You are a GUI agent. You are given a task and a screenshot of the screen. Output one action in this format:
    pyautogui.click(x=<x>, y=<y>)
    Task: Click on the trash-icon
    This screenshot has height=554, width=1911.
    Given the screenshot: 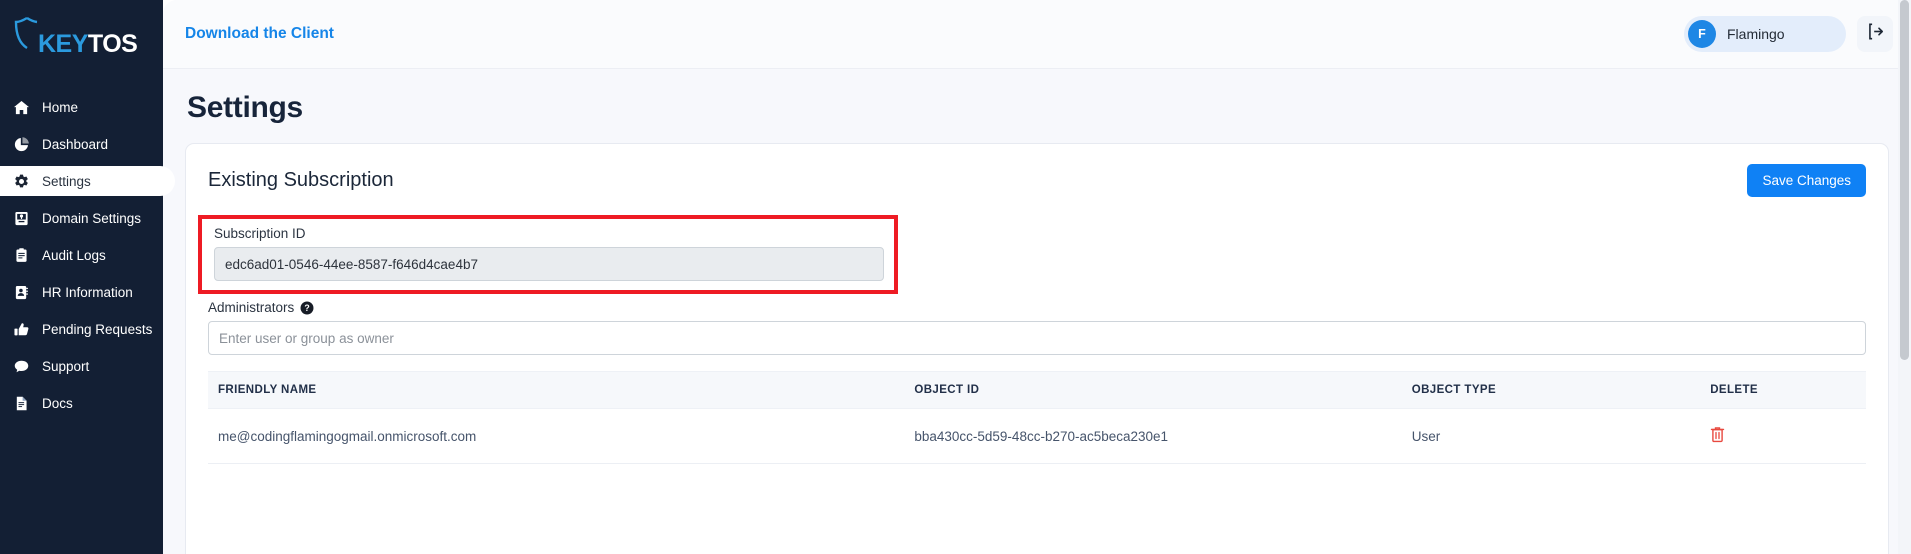 What is the action you would take?
    pyautogui.click(x=1717, y=436)
    